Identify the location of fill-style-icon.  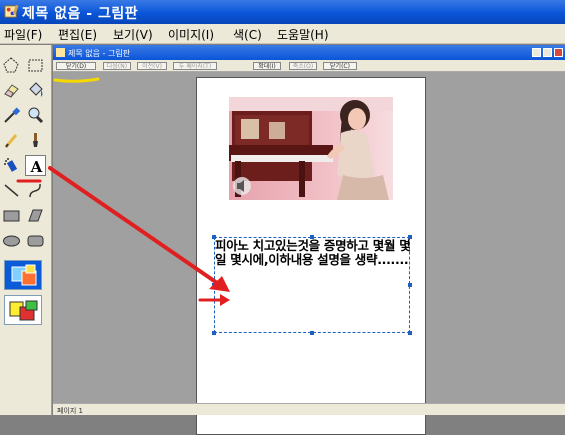
(24, 275).